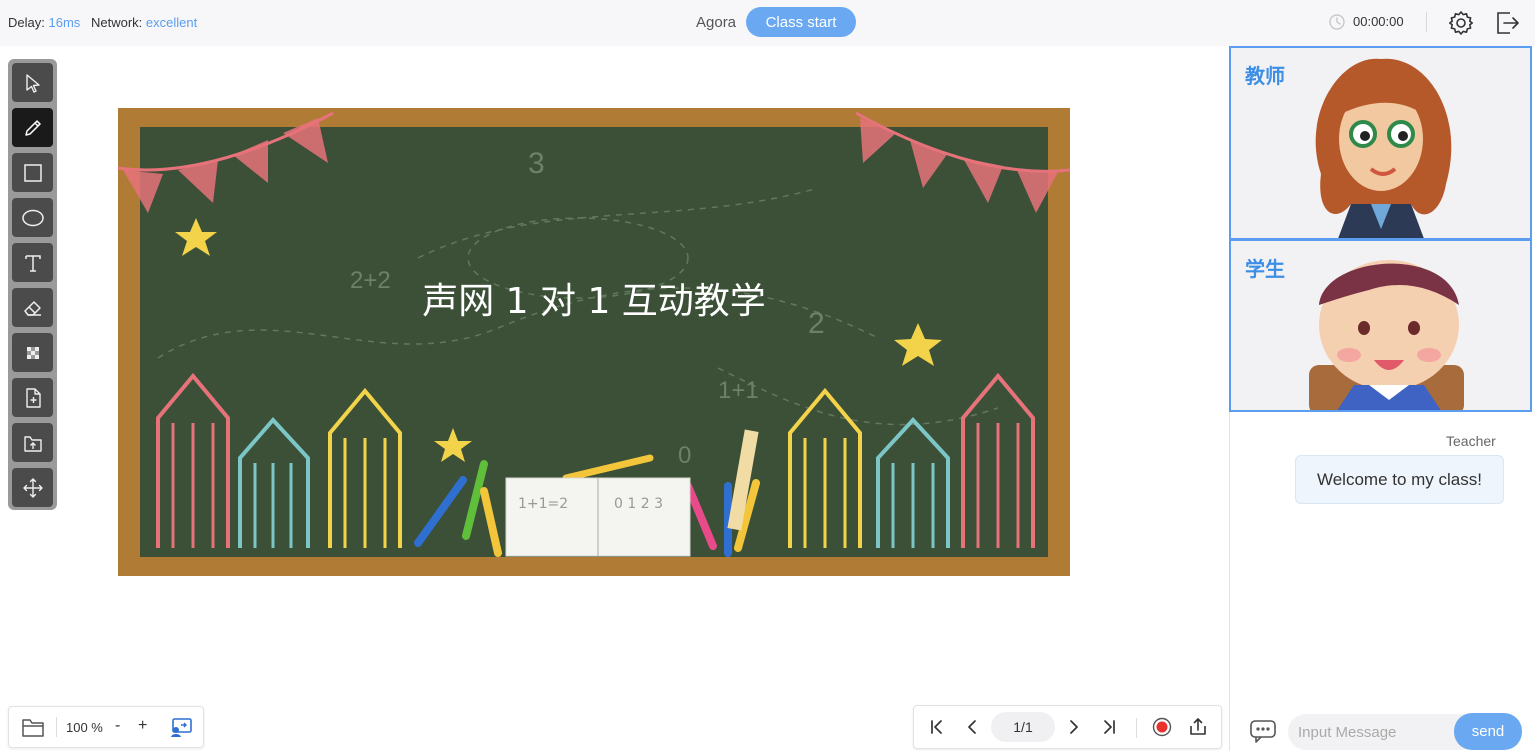  Describe the element at coordinates (1162, 727) in the screenshot. I see `record-icon` at that location.